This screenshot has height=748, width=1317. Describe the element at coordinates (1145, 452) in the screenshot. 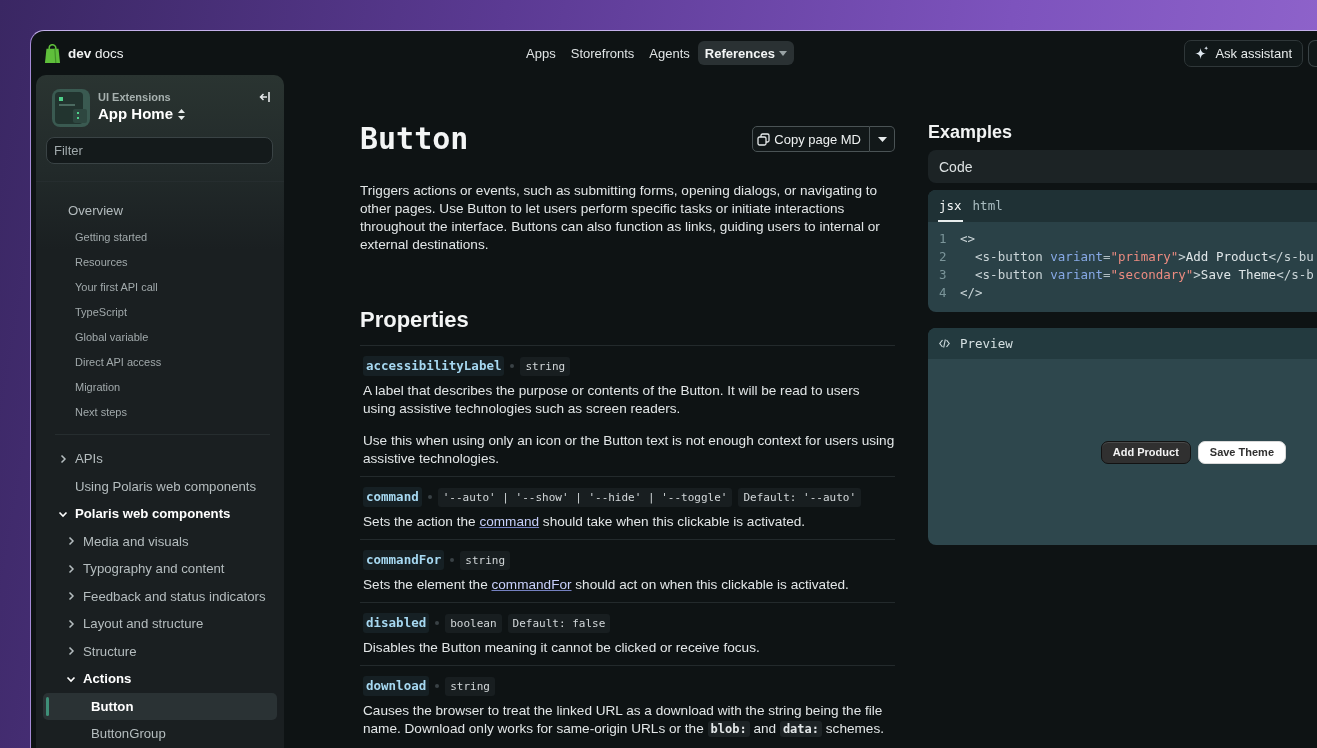

I see `preview-button: Add Product` at that location.